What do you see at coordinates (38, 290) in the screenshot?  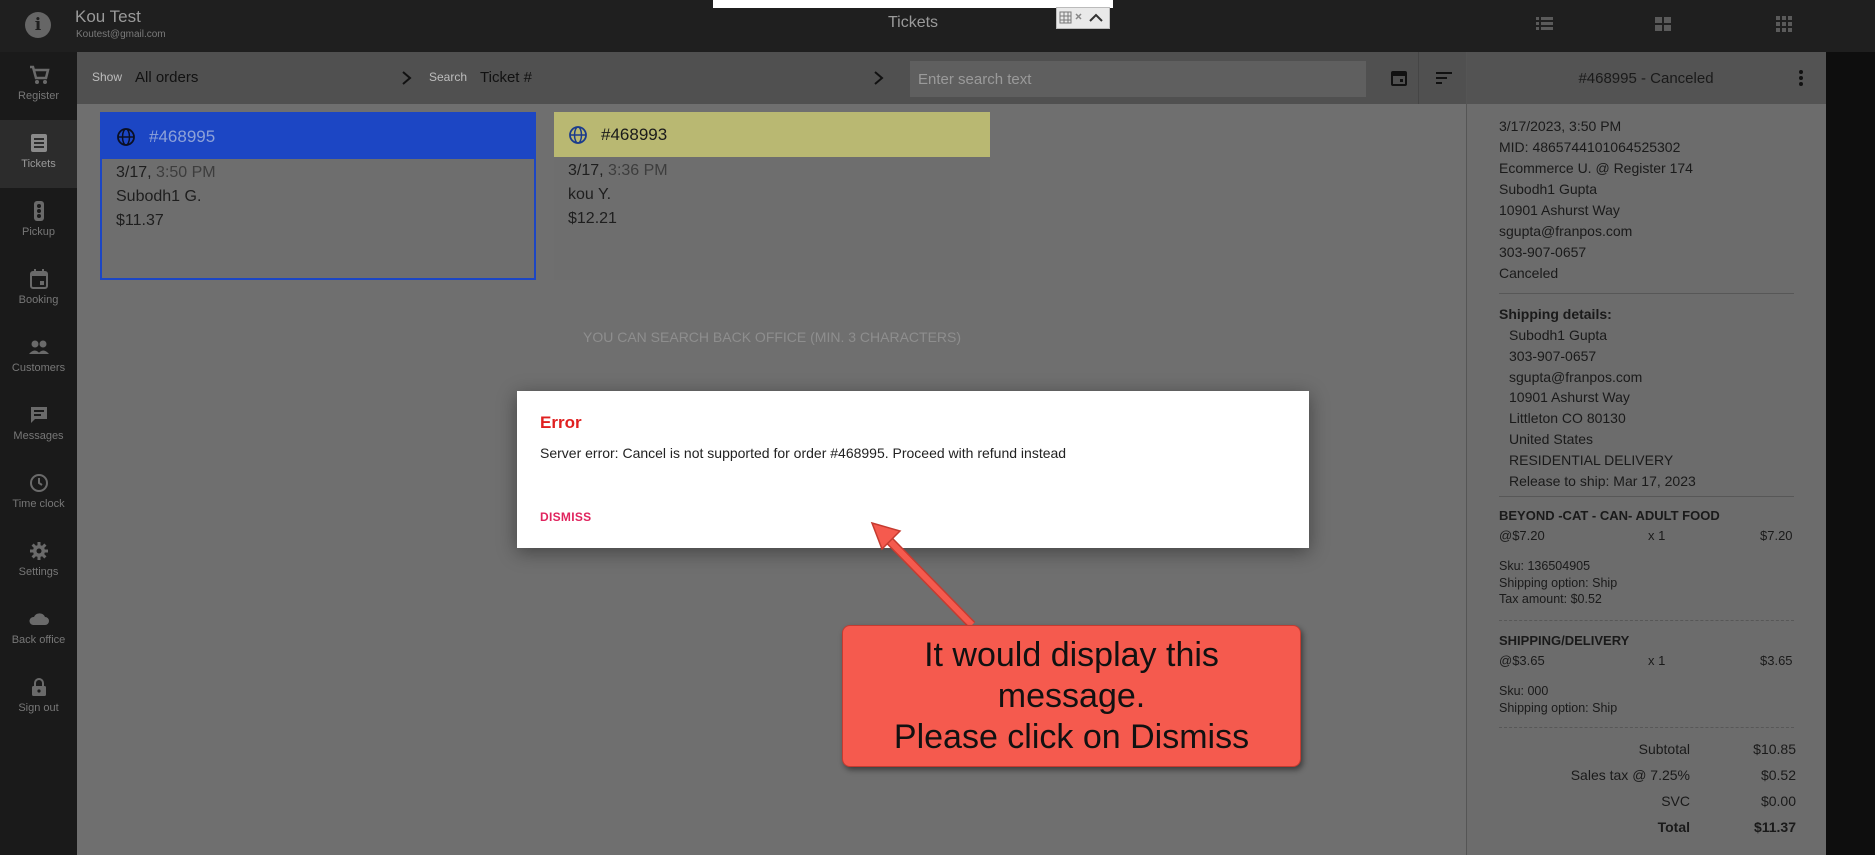 I see `nav-booking: Booking` at bounding box center [38, 290].